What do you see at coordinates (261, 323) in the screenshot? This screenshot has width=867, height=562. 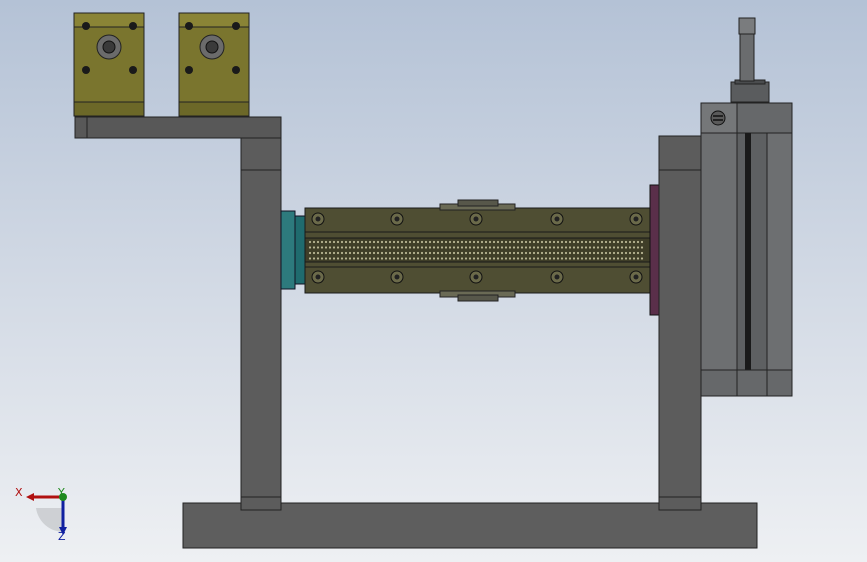 I see `left-upright` at bounding box center [261, 323].